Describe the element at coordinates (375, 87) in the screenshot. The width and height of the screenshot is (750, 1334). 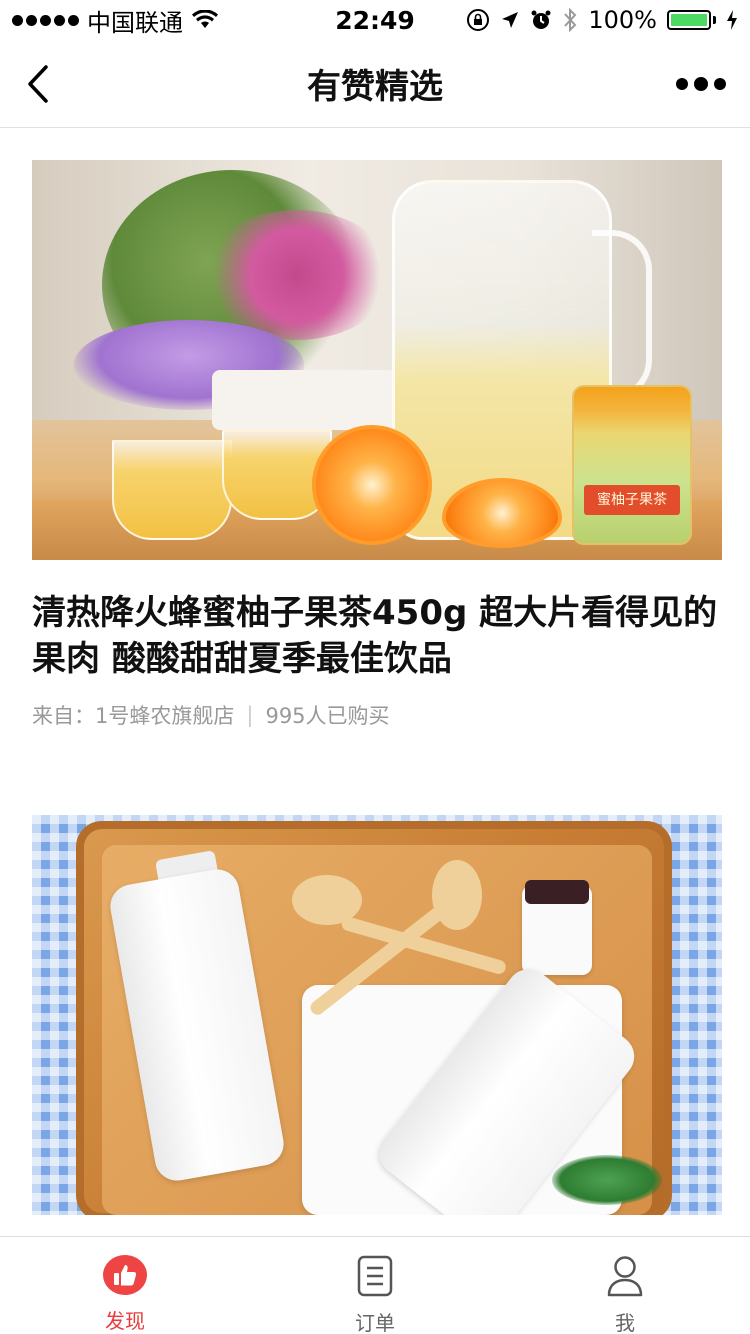
I see `page-title: 有赞精选` at that location.